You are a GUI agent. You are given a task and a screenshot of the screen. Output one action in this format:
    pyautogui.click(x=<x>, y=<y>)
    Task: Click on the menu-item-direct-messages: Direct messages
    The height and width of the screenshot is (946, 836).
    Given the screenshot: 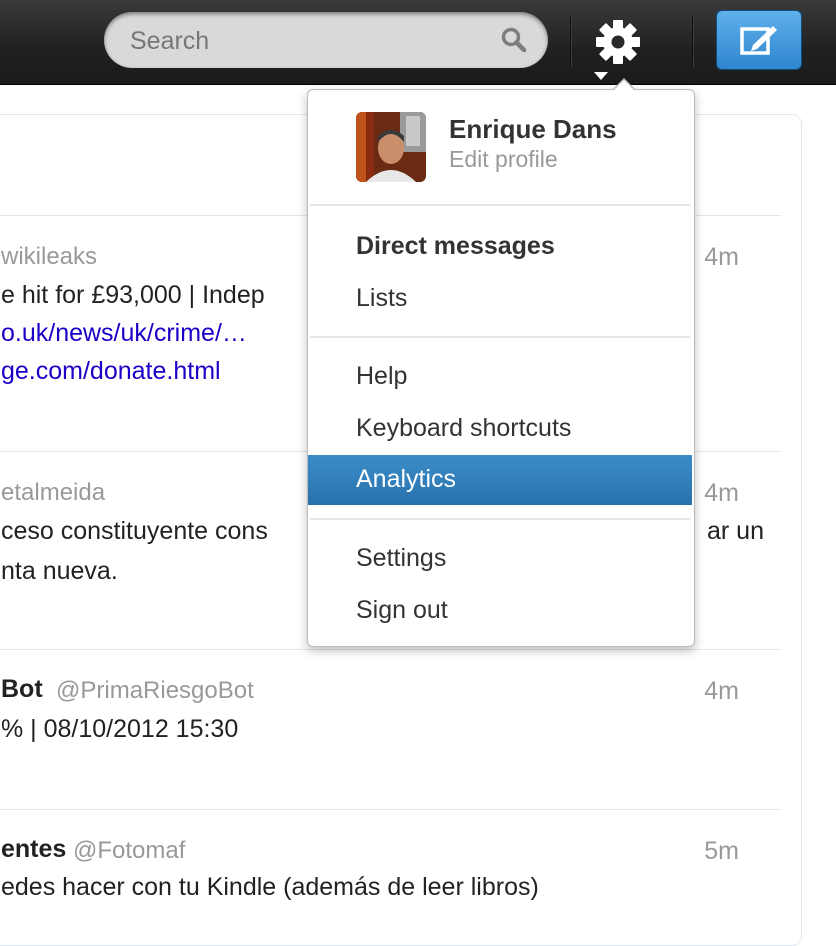 What is the action you would take?
    pyautogui.click(x=500, y=247)
    